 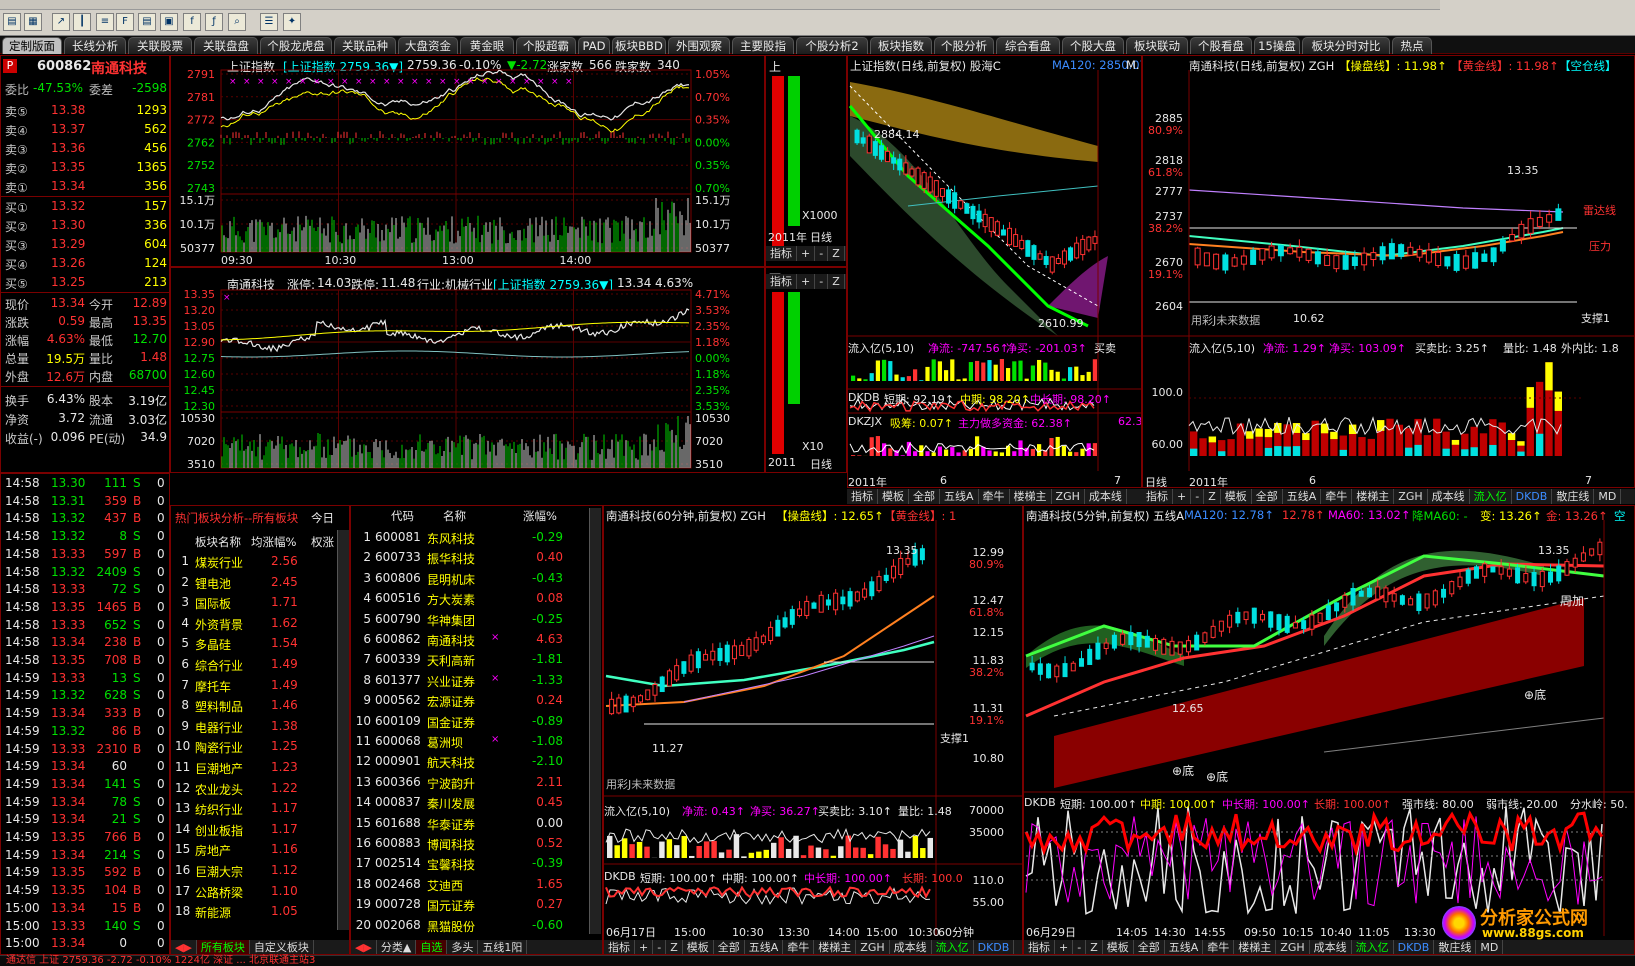 I want to click on mini-up-tab: 指标, so click(x=781, y=253).